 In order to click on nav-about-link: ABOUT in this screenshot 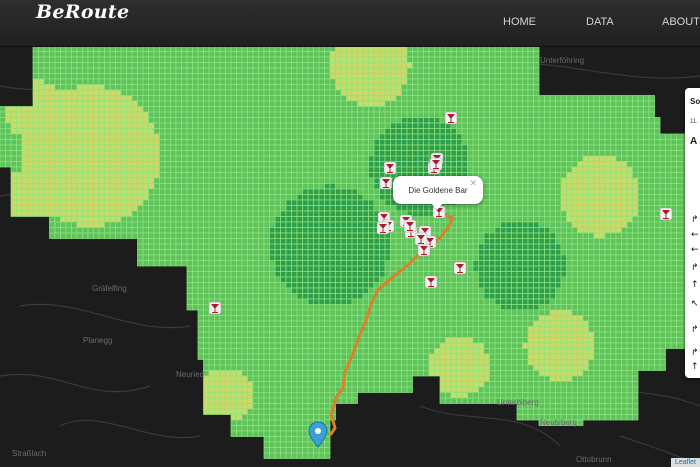, I will do `click(681, 22)`.